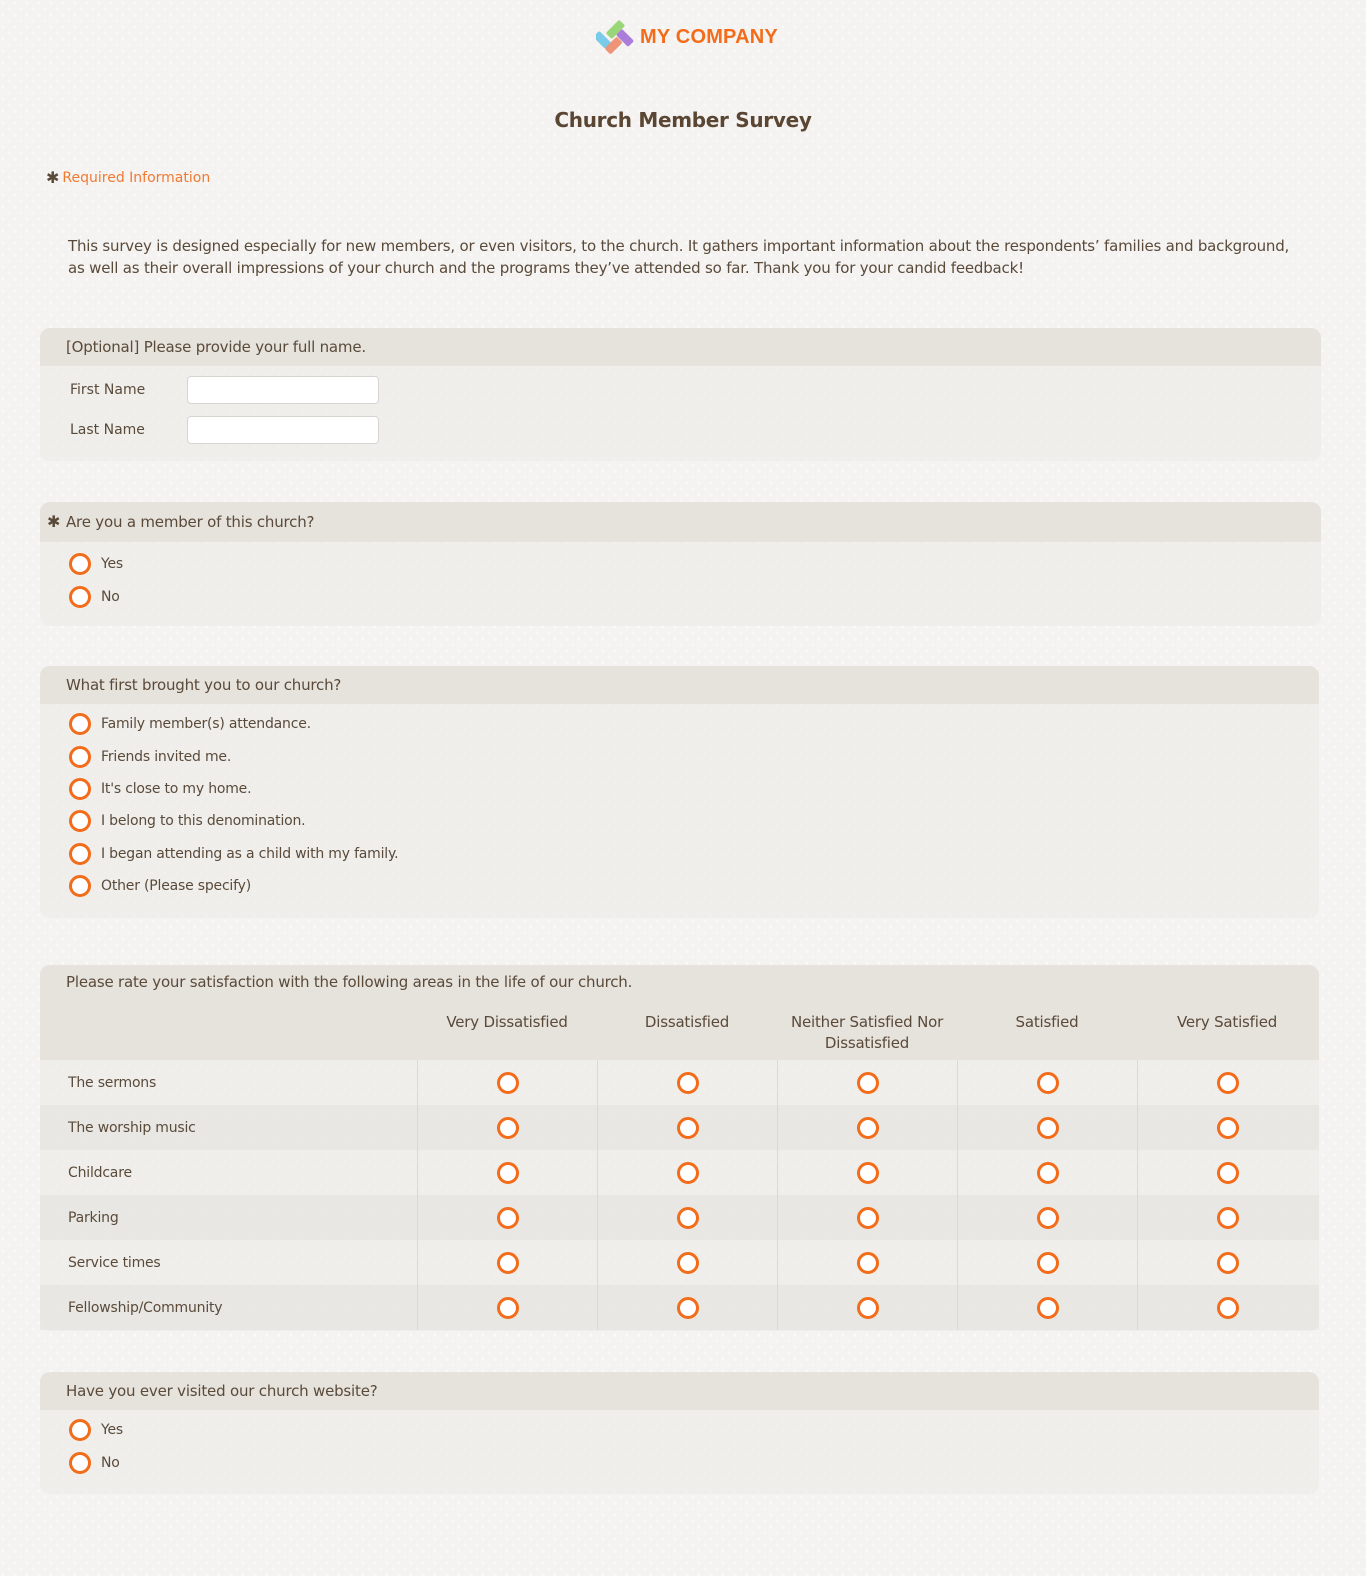  I want to click on company-logo: MY COMPANY, so click(687, 37).